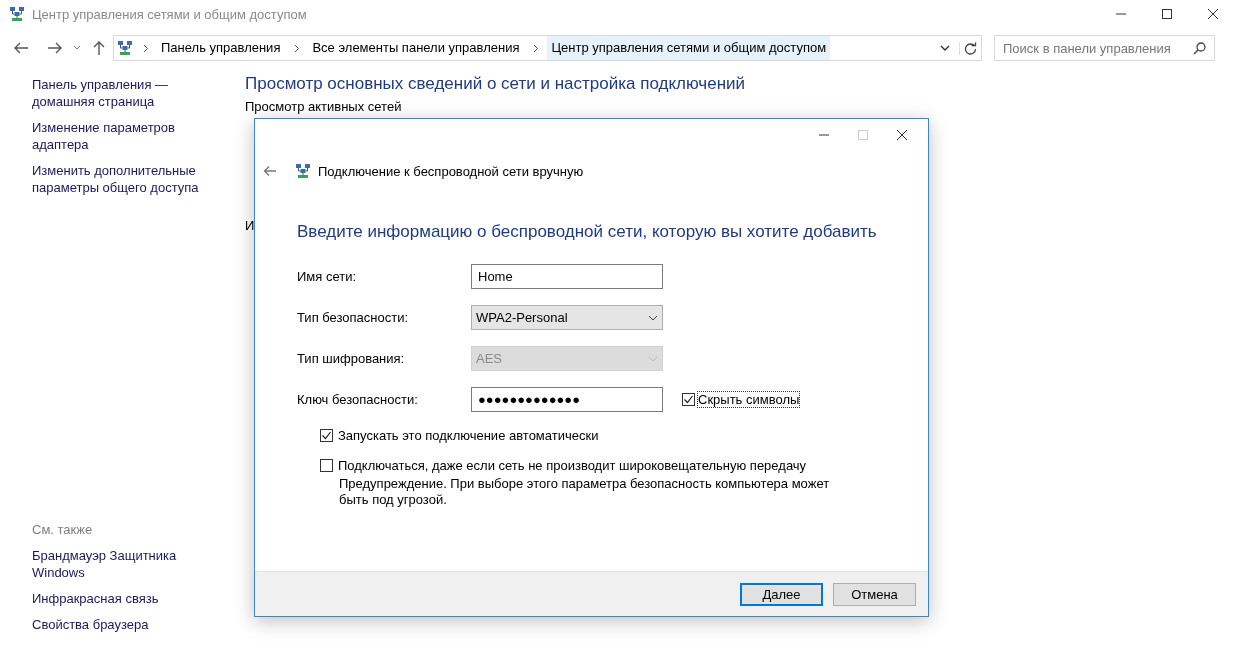  What do you see at coordinates (567, 317) in the screenshot?
I see `dropdown: WPA2-Personal` at bounding box center [567, 317].